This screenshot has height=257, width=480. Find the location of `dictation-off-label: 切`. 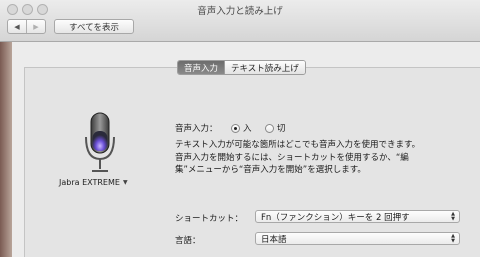

dictation-off-label: 切 is located at coordinates (281, 129).